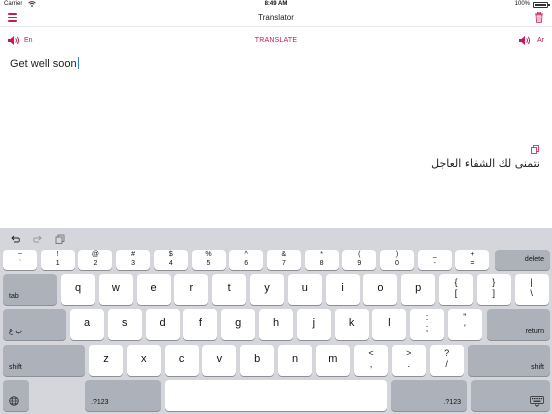  I want to click on number-row-key: % 5, so click(208, 260).